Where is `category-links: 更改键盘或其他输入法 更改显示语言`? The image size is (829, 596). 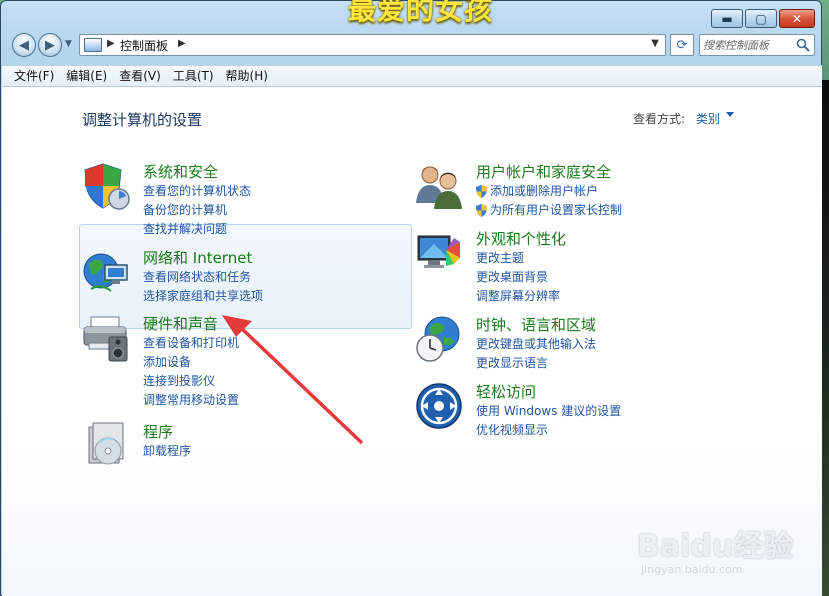
category-links: 更改键盘或其他输入法 更改显示语言 is located at coordinates (536, 354).